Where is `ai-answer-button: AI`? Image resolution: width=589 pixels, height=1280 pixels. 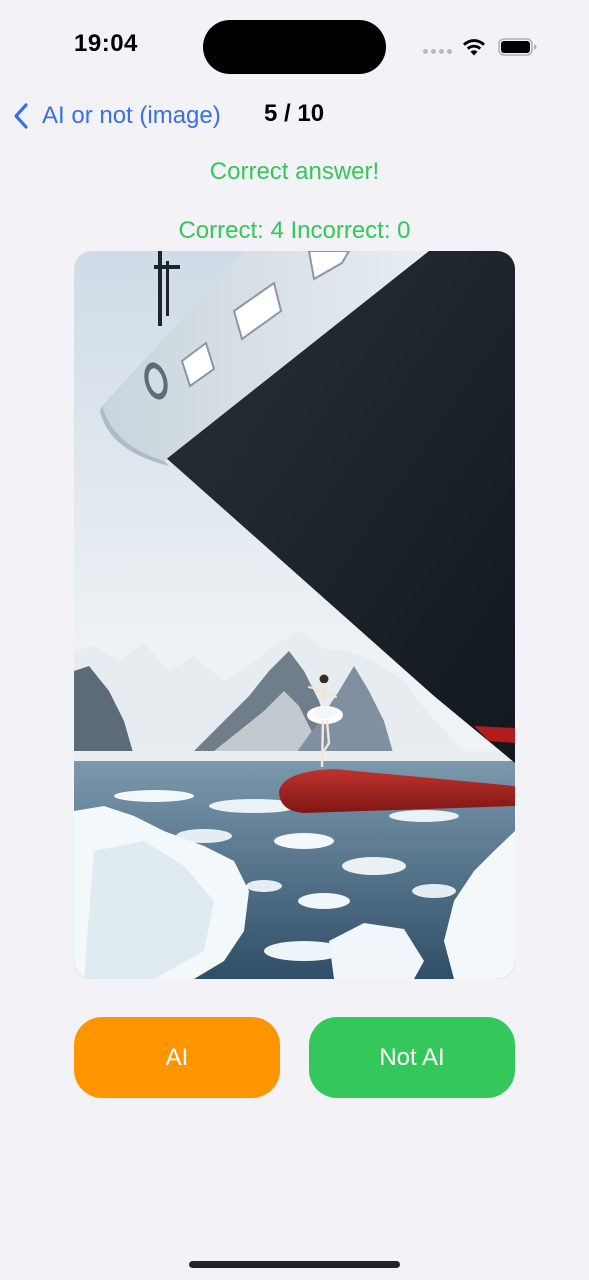
ai-answer-button: AI is located at coordinates (177, 1057).